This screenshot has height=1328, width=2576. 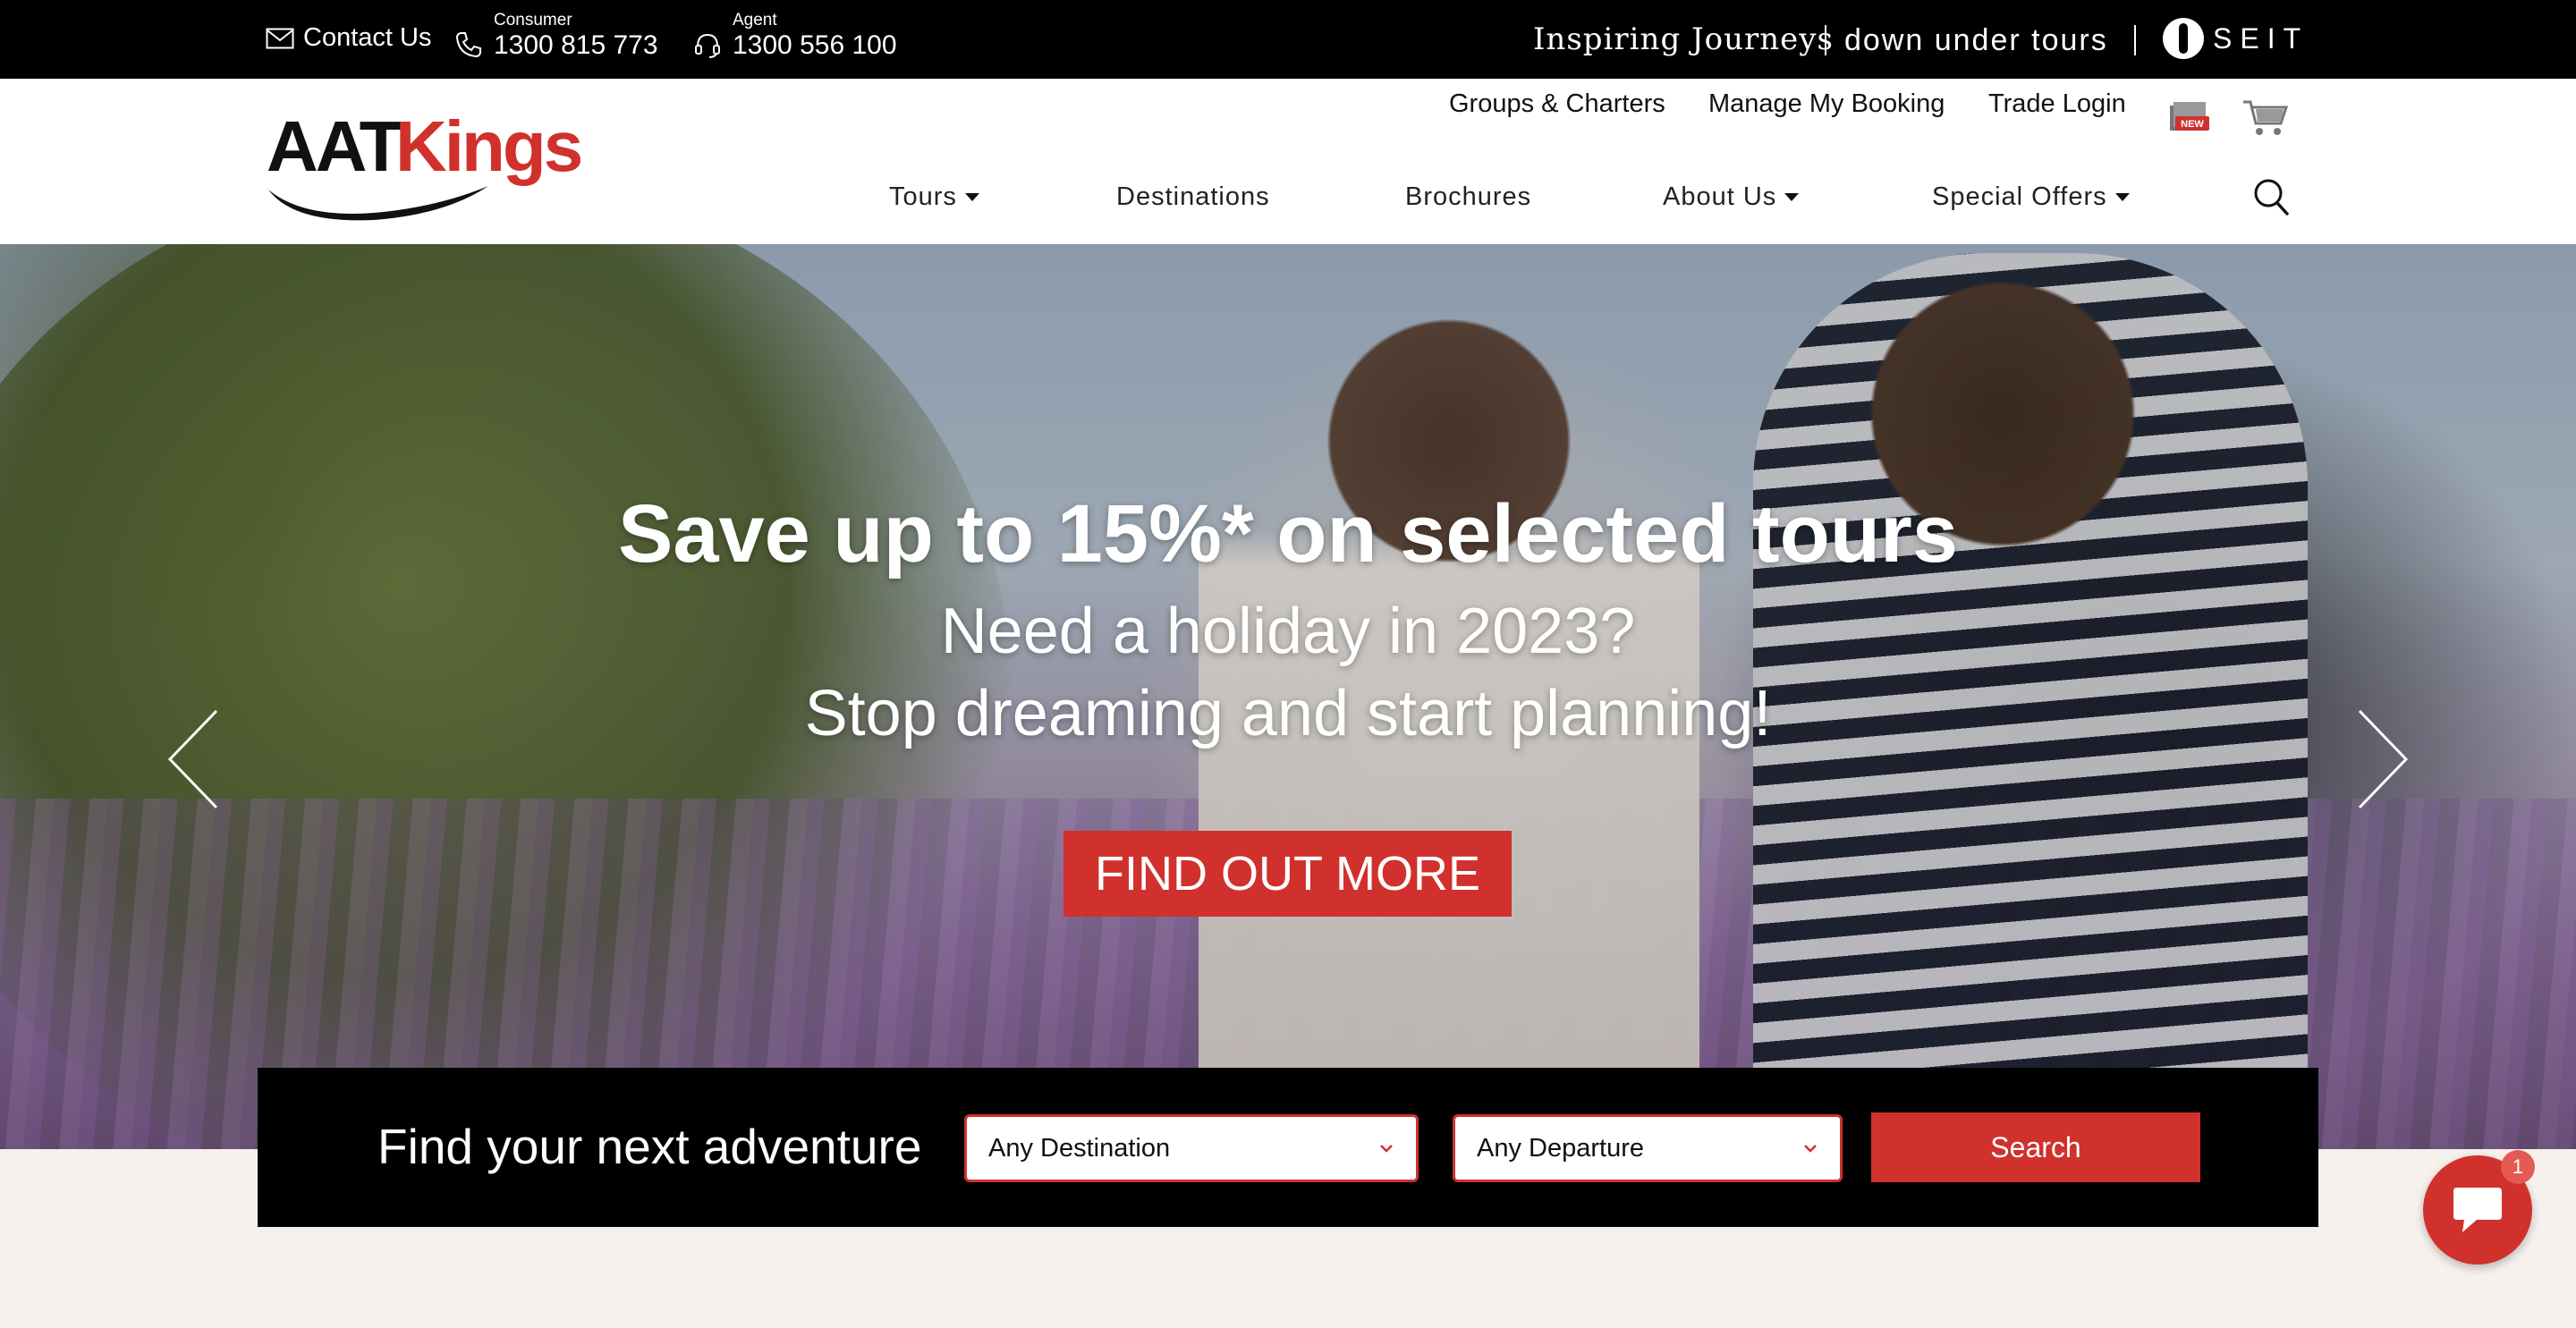 I want to click on seit-globe-icon, so click(x=2183, y=38).